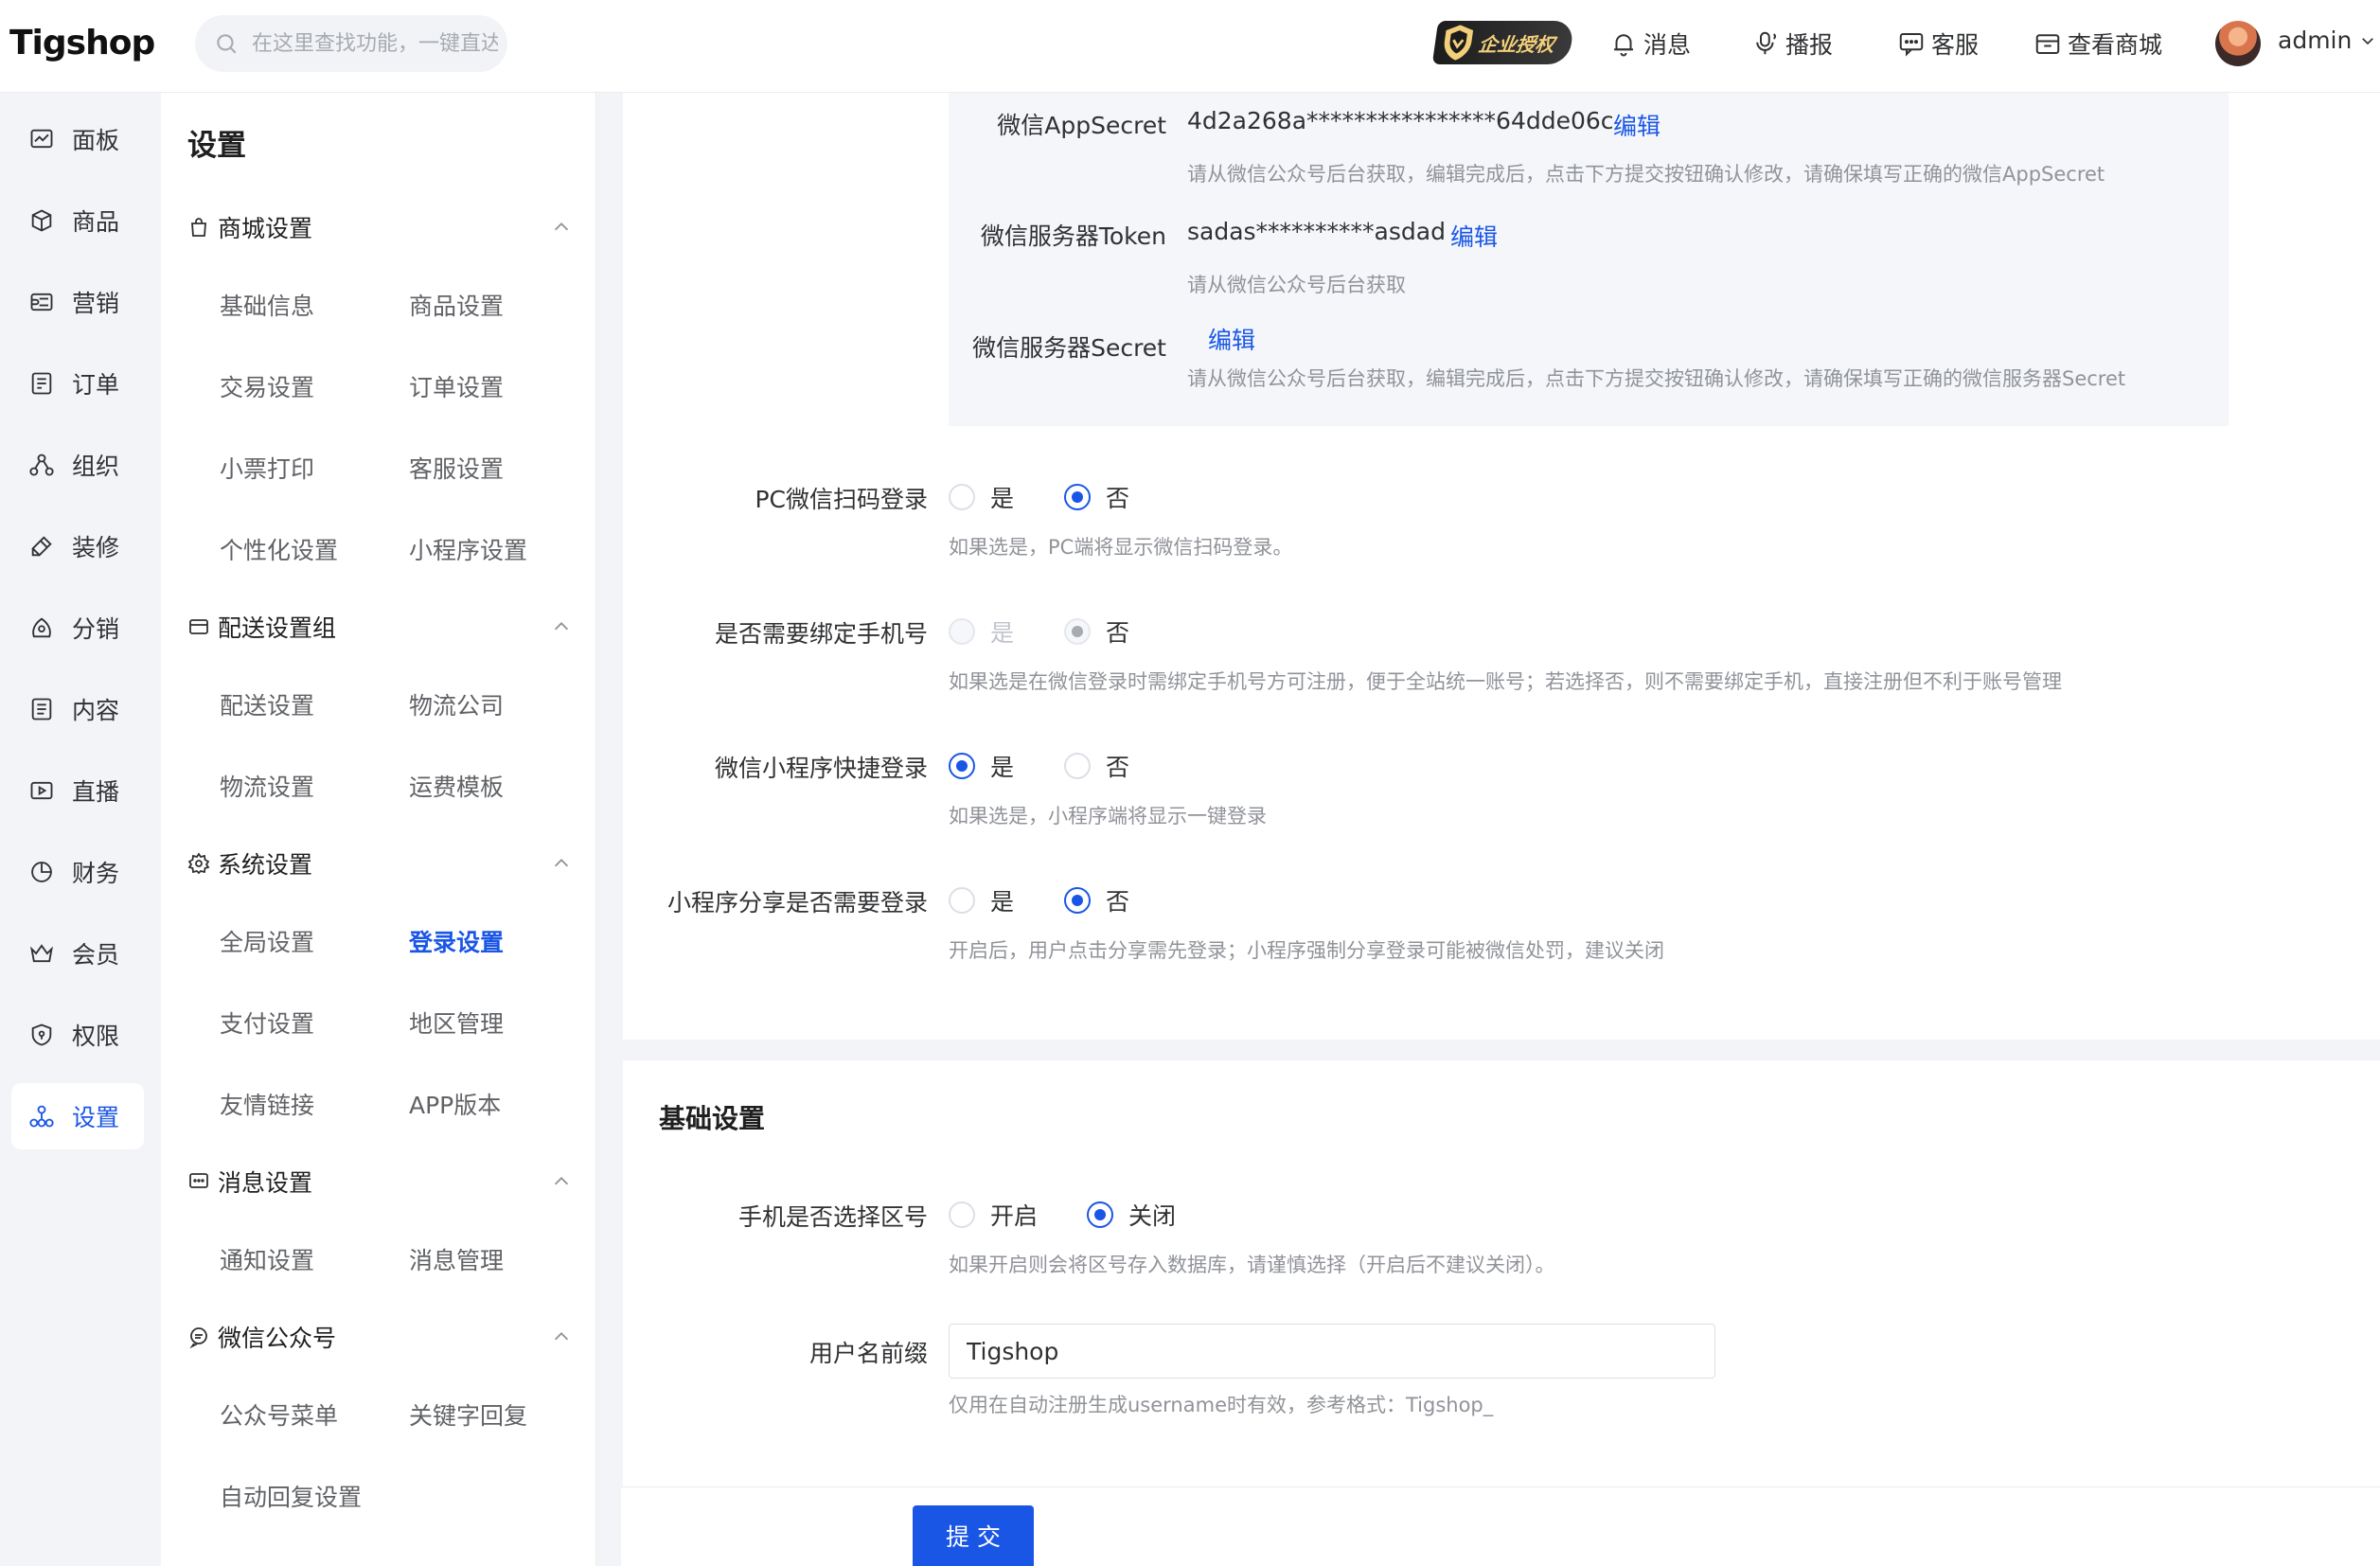 This screenshot has height=1566, width=2380. I want to click on pc-qr-login-label: PC微信扫码登录, so click(842, 499).